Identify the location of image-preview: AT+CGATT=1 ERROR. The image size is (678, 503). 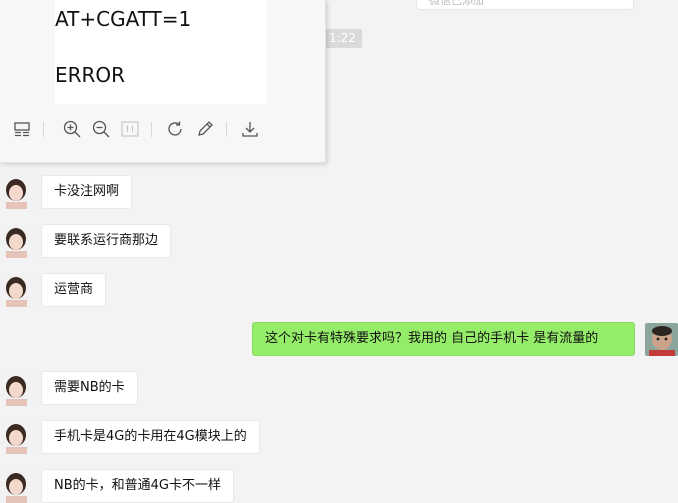
(160, 52).